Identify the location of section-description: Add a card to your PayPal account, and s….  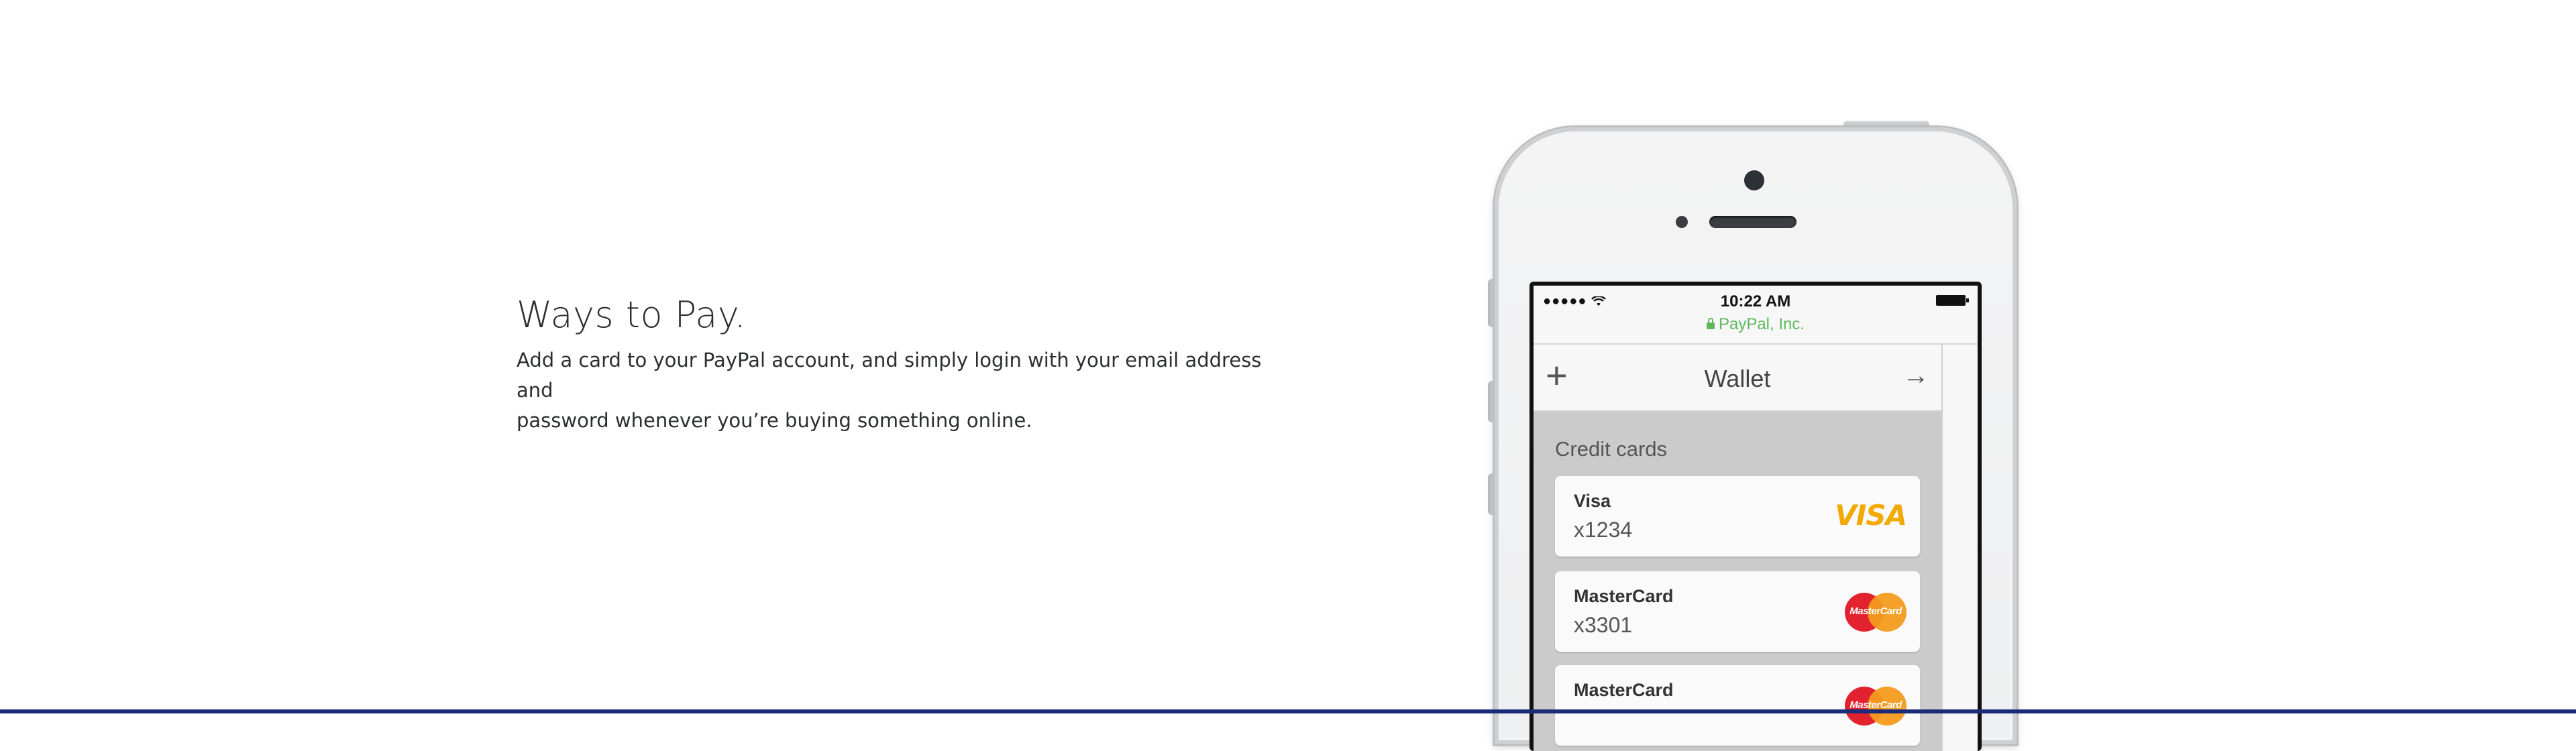
(906, 390).